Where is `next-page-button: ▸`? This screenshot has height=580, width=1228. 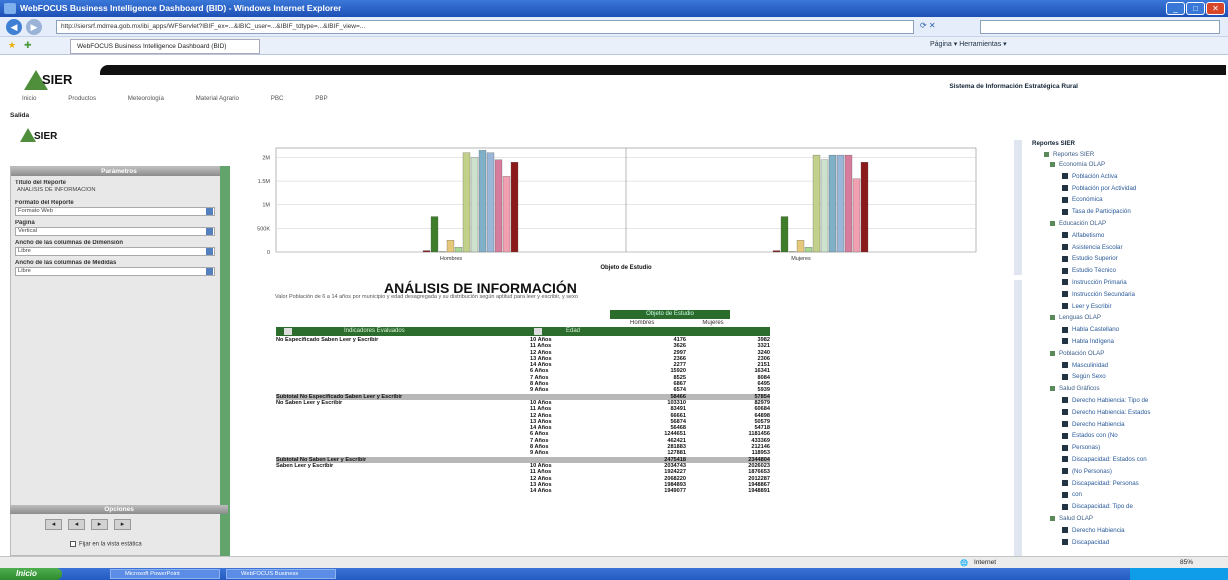
next-page-button: ▸ is located at coordinates (99, 524).